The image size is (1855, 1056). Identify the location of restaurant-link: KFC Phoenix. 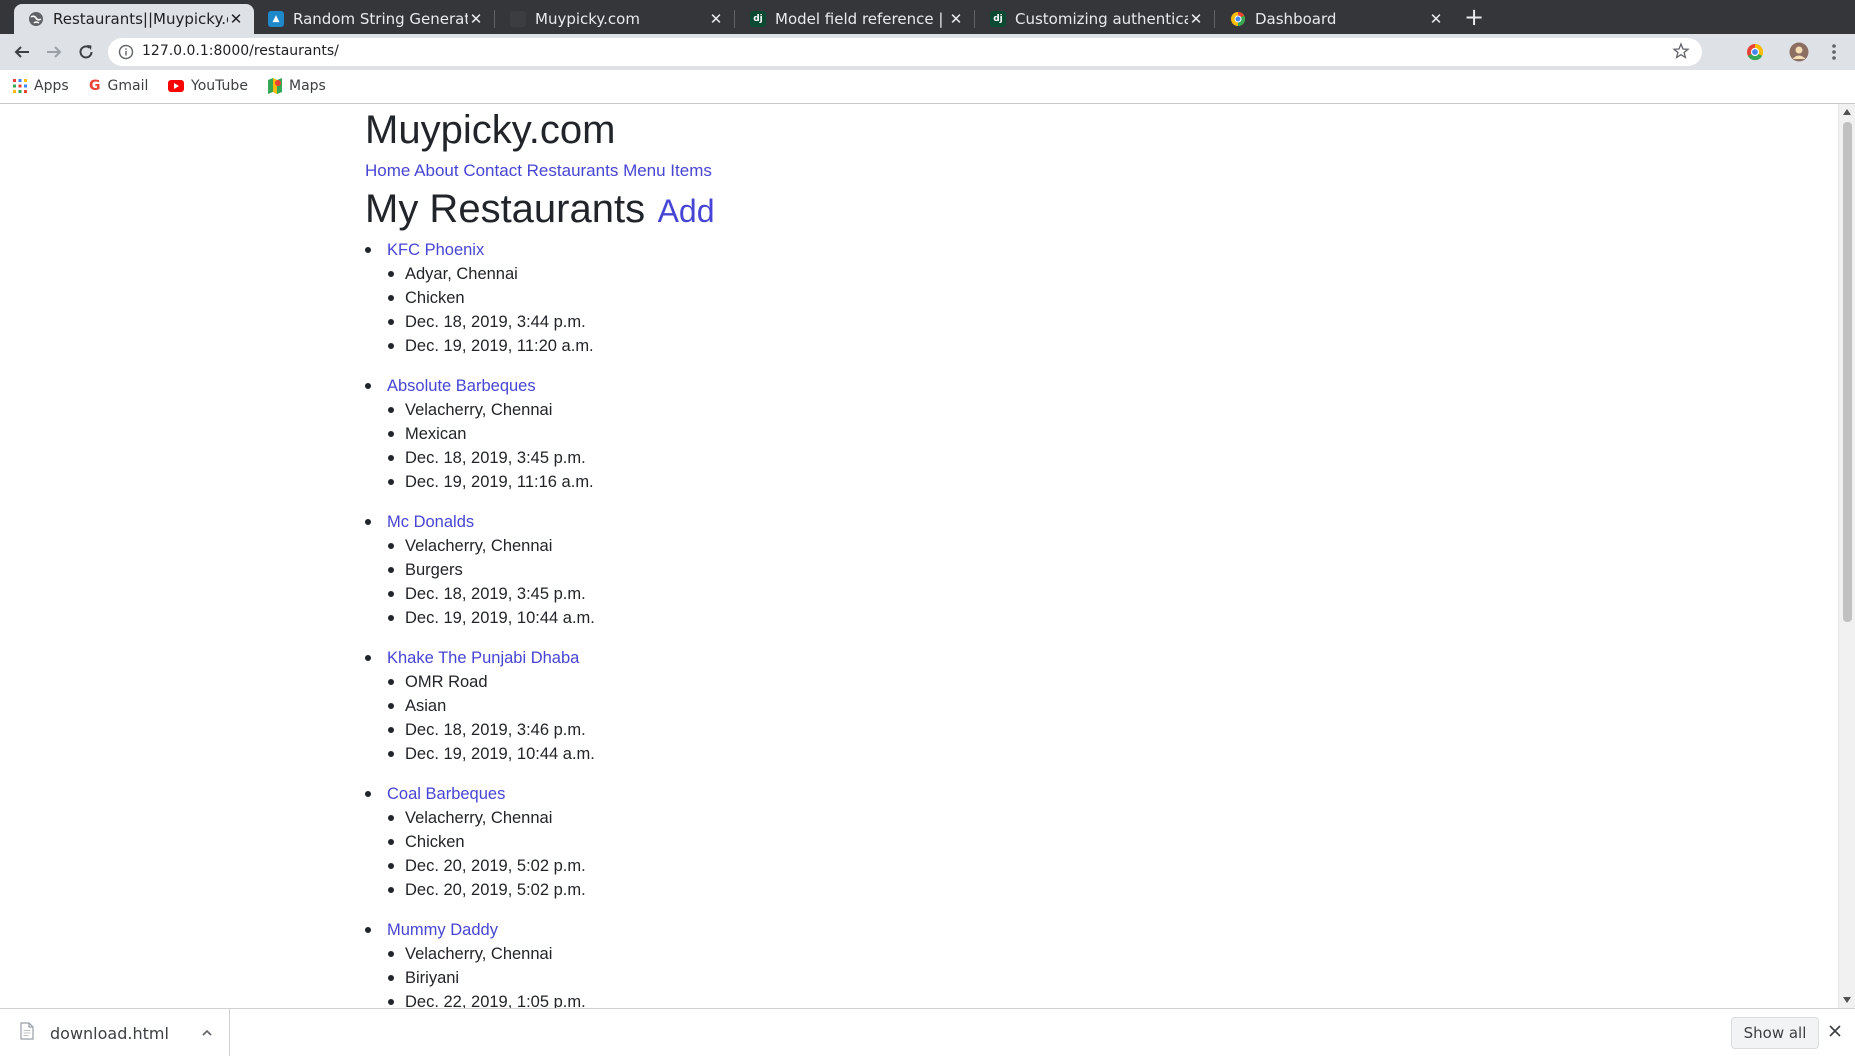
(726, 250).